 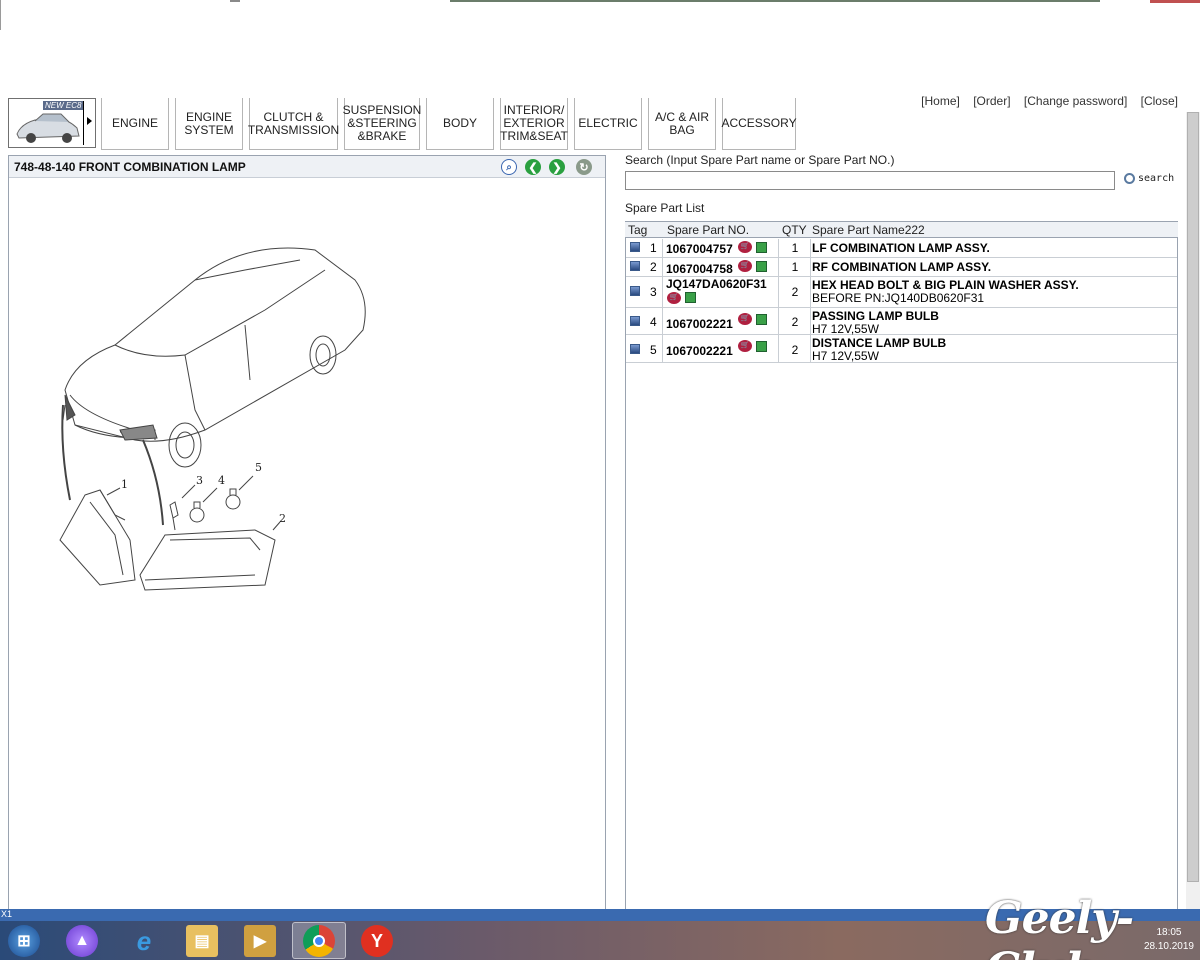 I want to click on nav-electric: ELECTRIC, so click(x=608, y=124).